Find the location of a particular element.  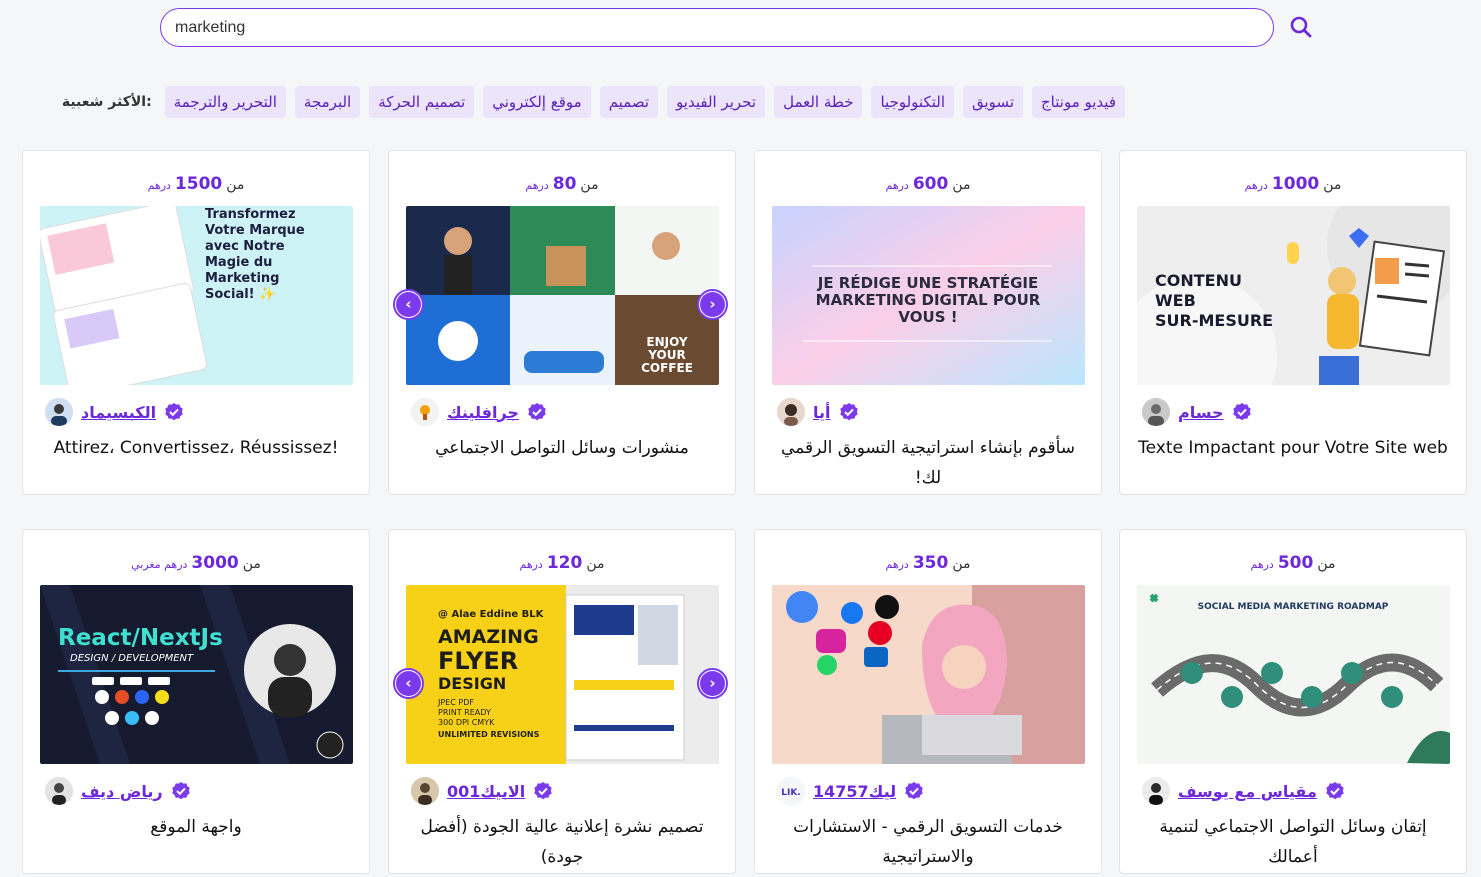

tag-marketing: تسويق is located at coordinates (993, 102).